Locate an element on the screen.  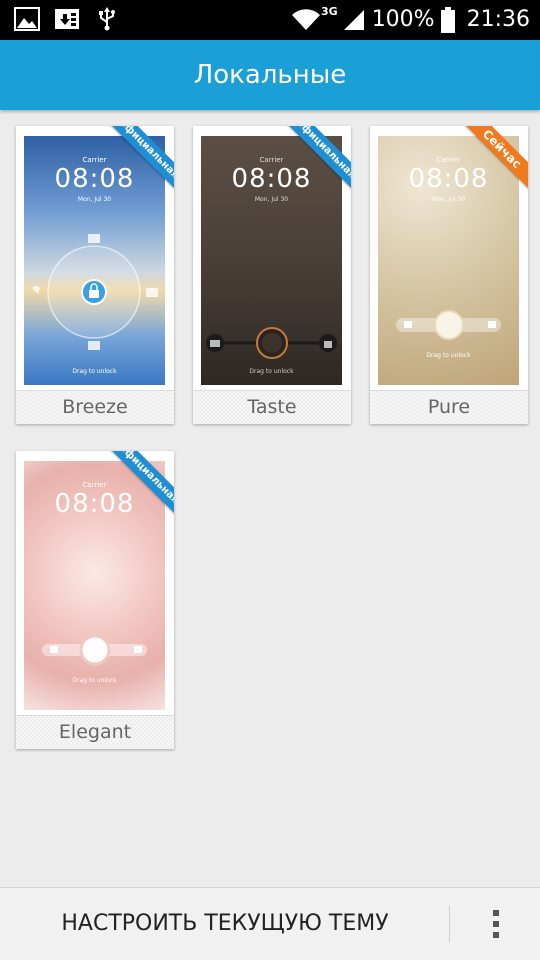
theme-label-area: Elegant is located at coordinates (95, 732).